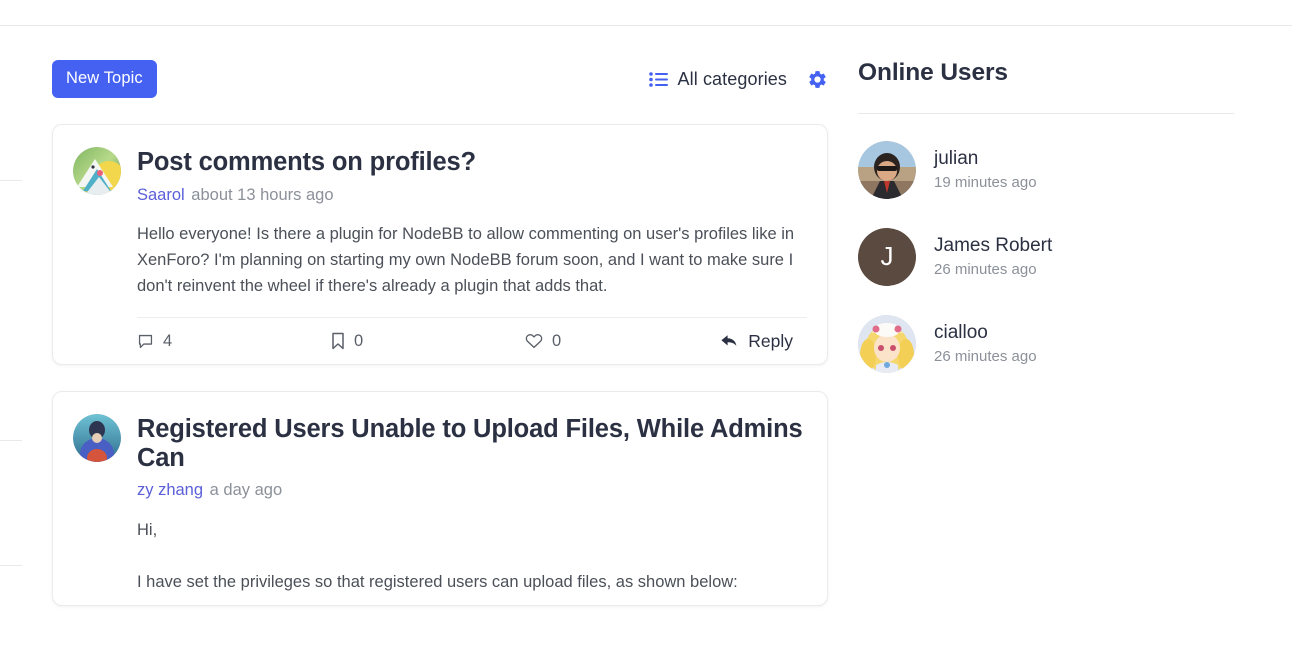 Image resolution: width=1292 pixels, height=652 pixels. I want to click on category-selector: All categories, so click(727, 79).